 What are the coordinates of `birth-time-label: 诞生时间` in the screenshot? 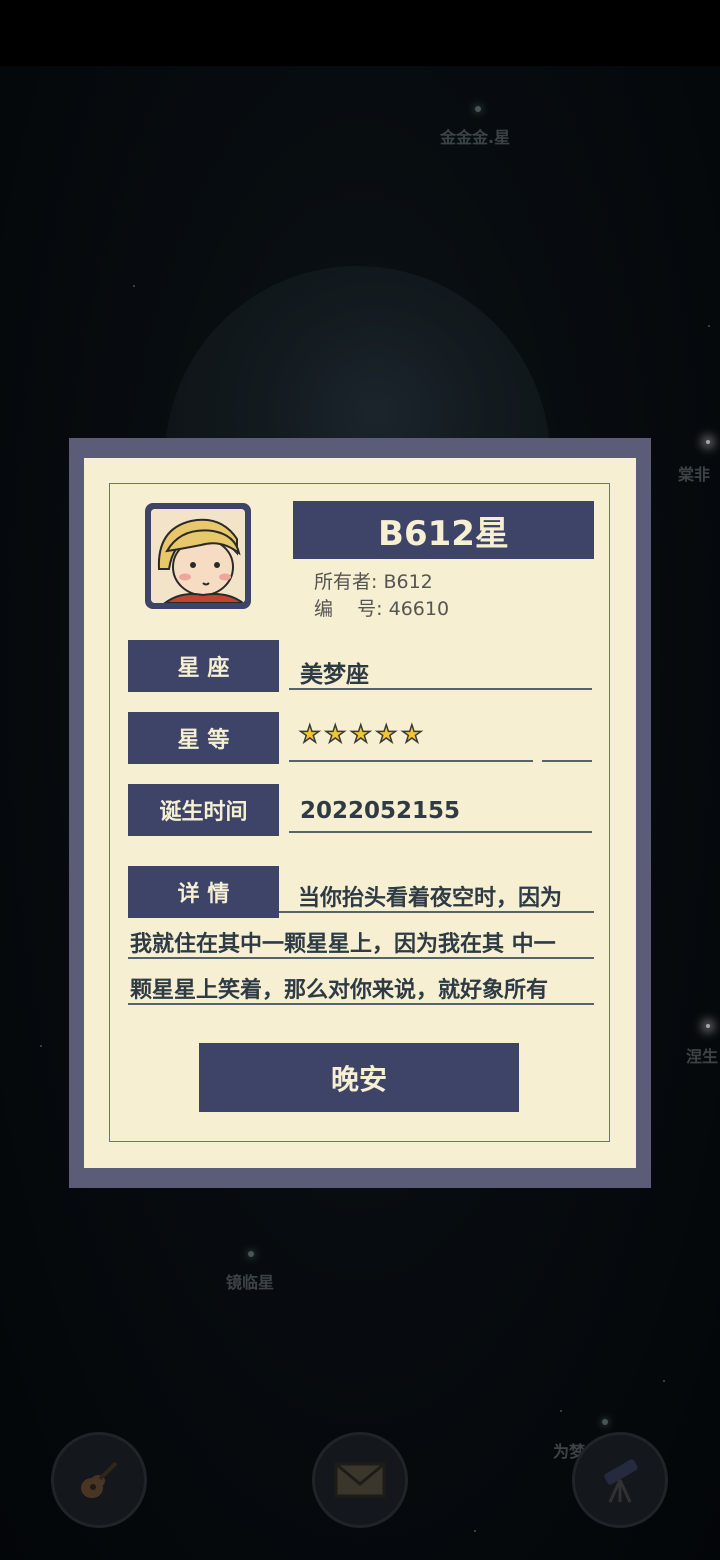 It's located at (203, 810).